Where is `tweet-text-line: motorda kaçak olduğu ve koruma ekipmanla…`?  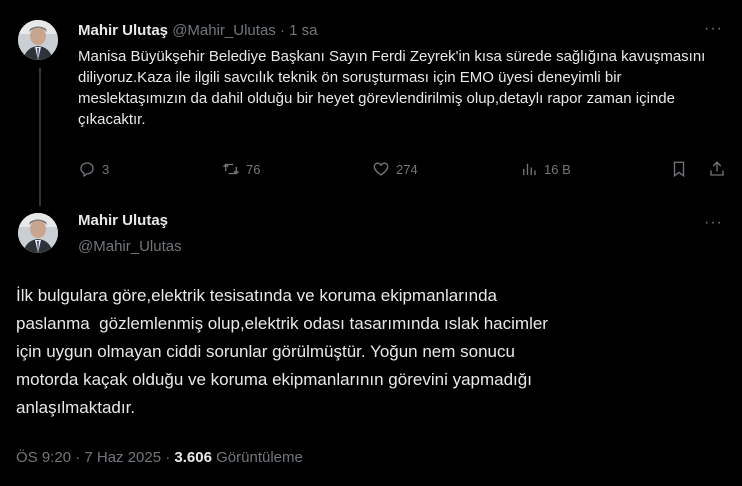 tweet-text-line: motorda kaçak olduğu ve koruma ekipmanla… is located at coordinates (274, 379).